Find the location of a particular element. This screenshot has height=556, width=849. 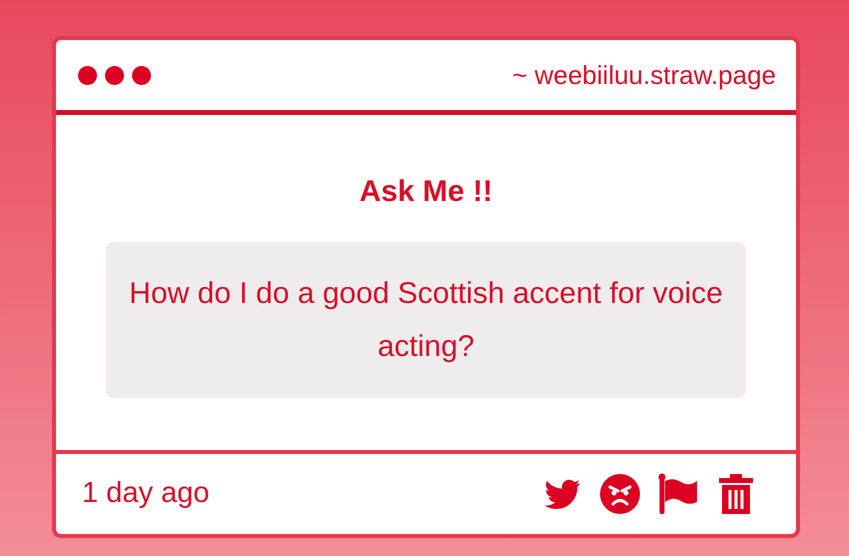

window-title: ~ weebiiluu.straw.page is located at coordinates (644, 75).